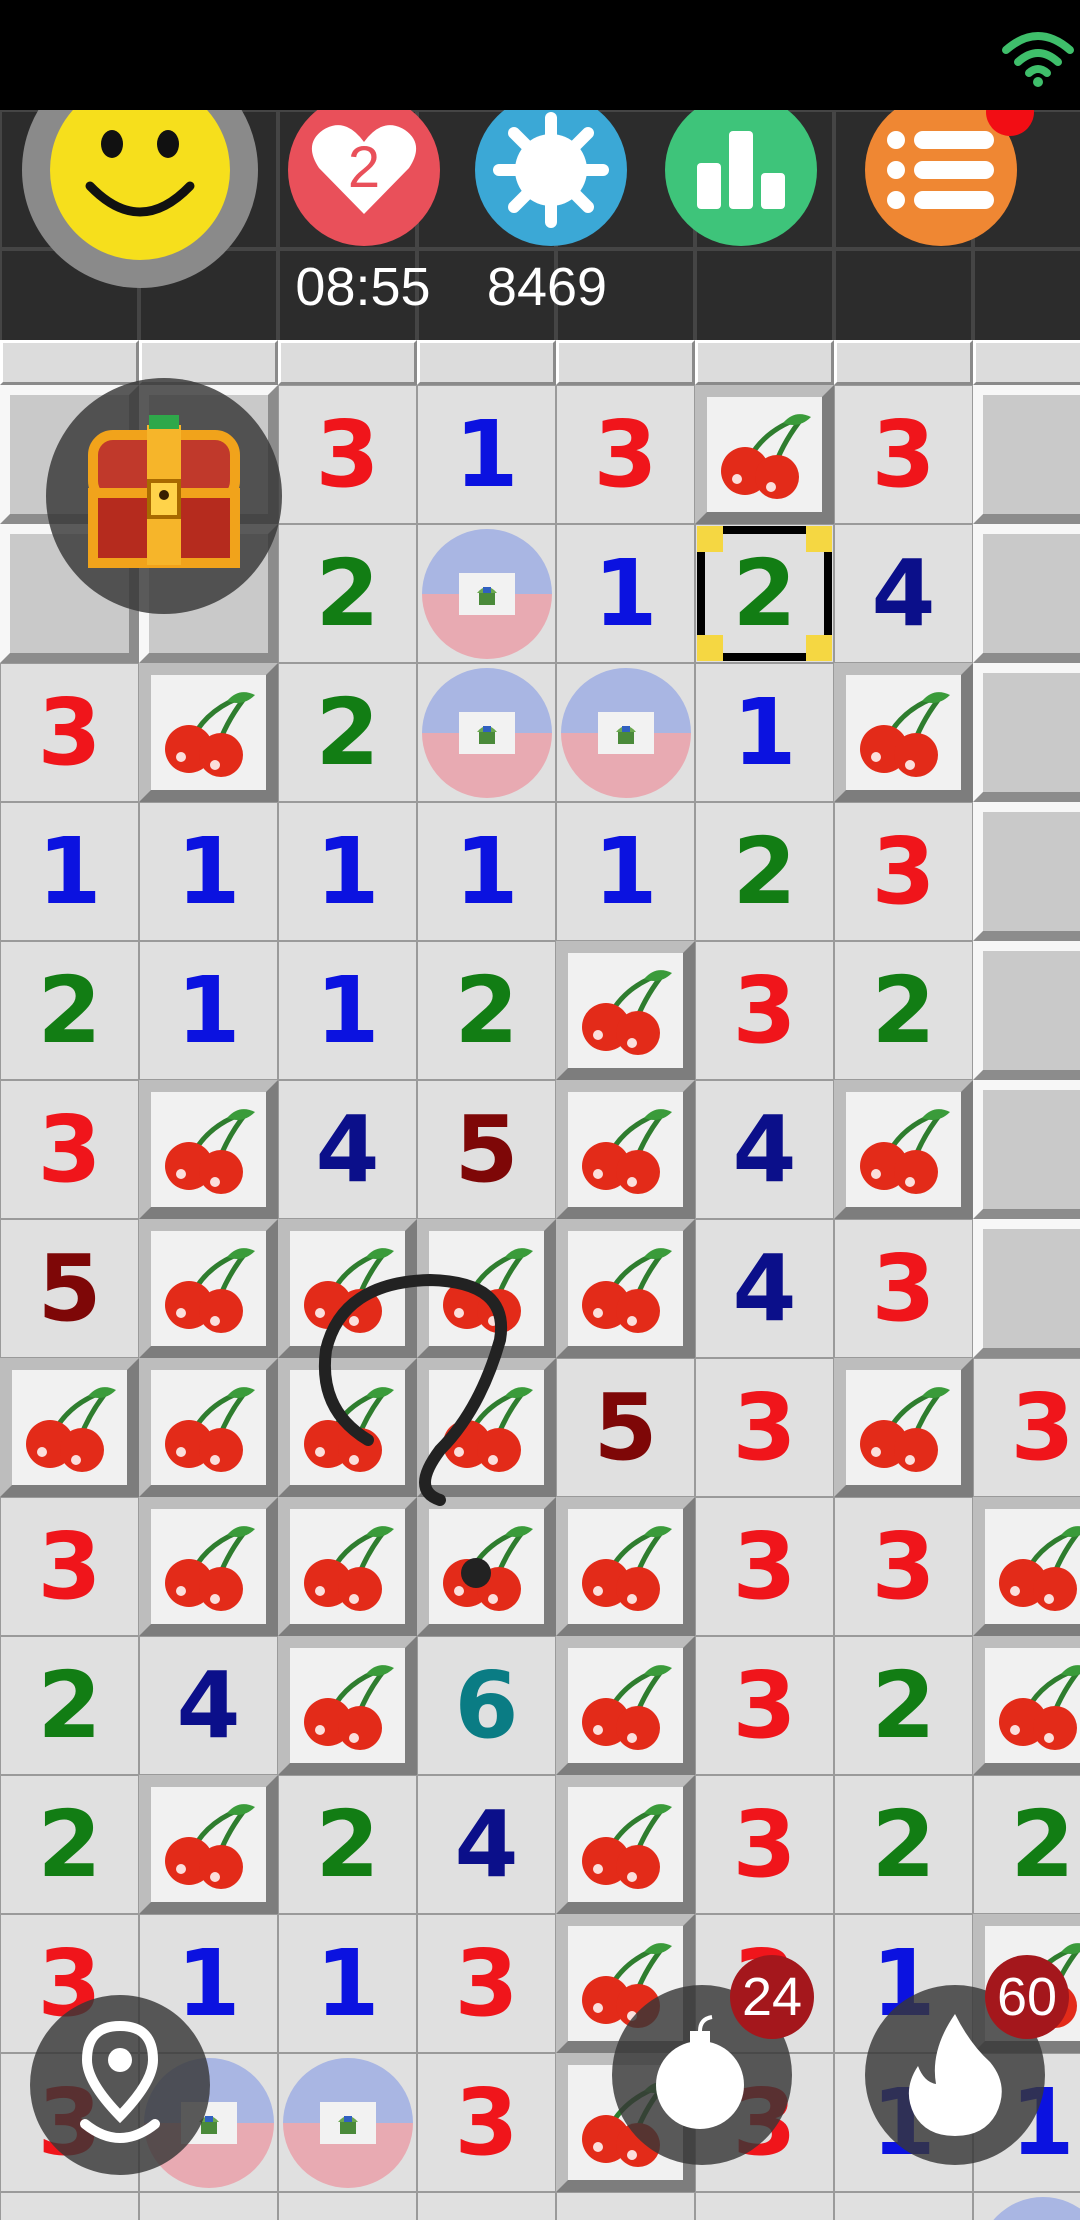 Image resolution: width=1080 pixels, height=2220 pixels. Describe the element at coordinates (547, 287) in the screenshot. I see `score: 8469` at that location.